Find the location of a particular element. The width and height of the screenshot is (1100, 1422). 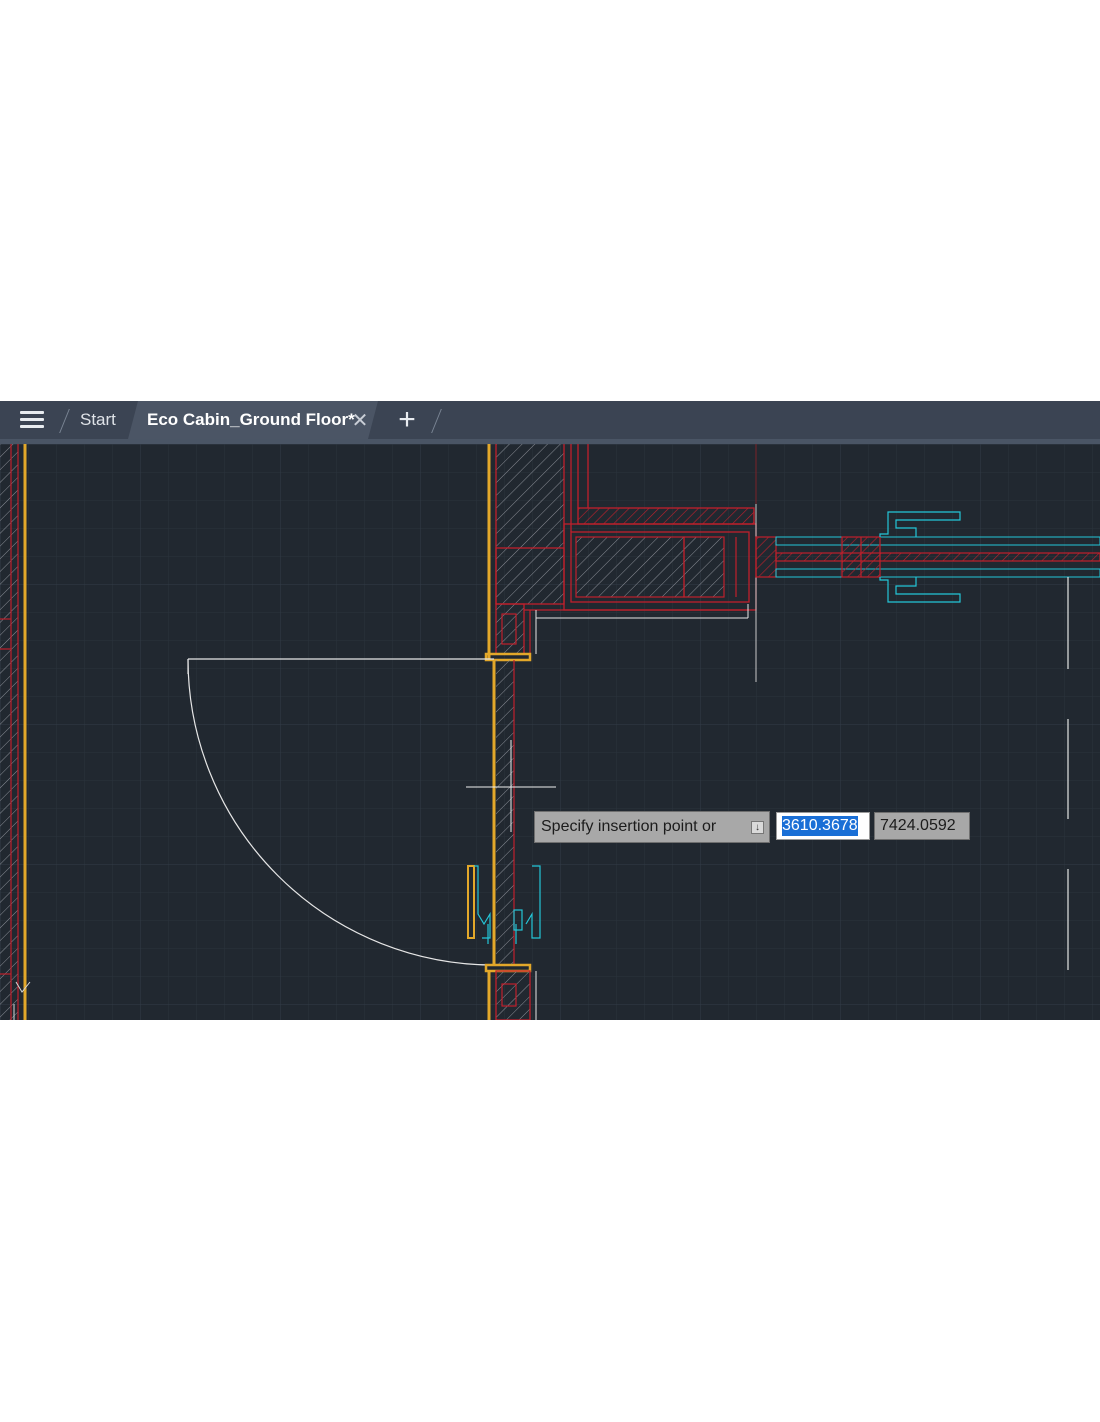

x-coordinate-input: 3610.3678 is located at coordinates (823, 826).